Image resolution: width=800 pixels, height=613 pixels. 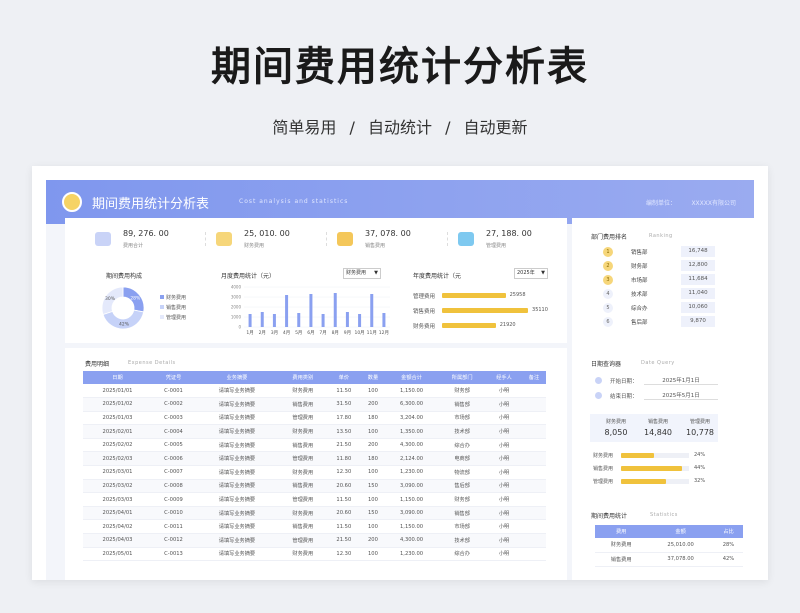 I want to click on table-cell: 1,350.00, so click(x=411, y=431).